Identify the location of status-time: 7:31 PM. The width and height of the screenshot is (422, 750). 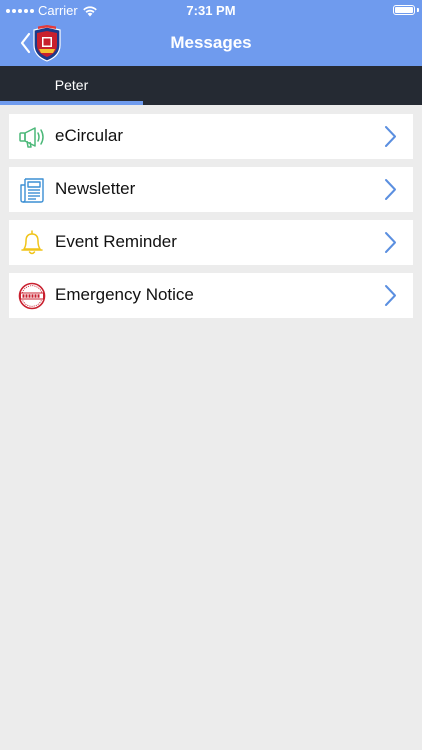
(211, 10).